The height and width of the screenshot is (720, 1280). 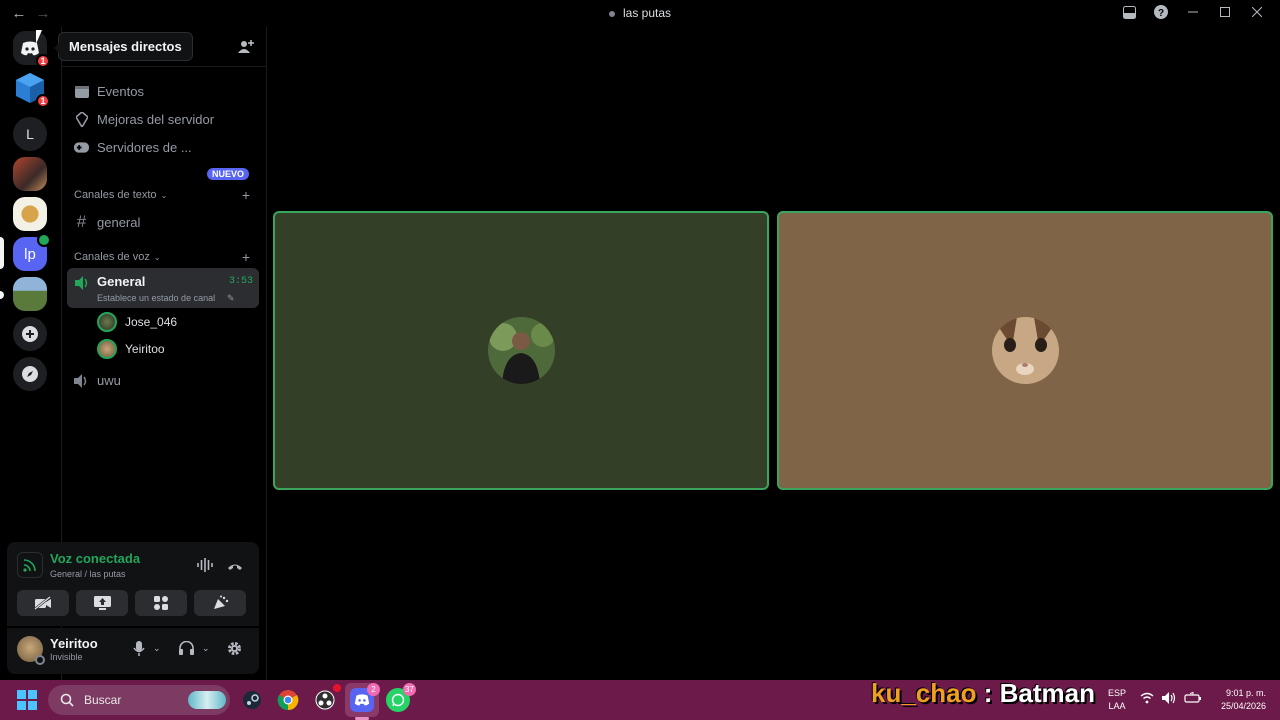 What do you see at coordinates (31, 89) in the screenshot?
I see `server-blue-button: 1` at bounding box center [31, 89].